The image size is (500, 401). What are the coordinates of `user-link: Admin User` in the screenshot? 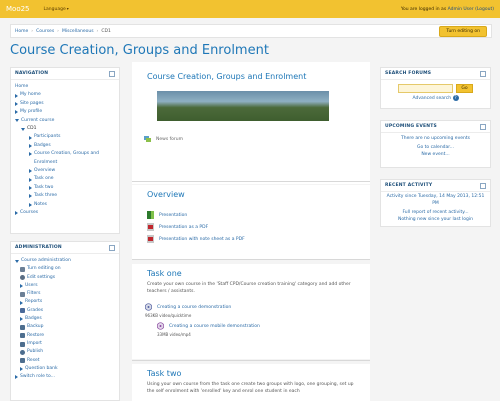 It's located at (461, 9).